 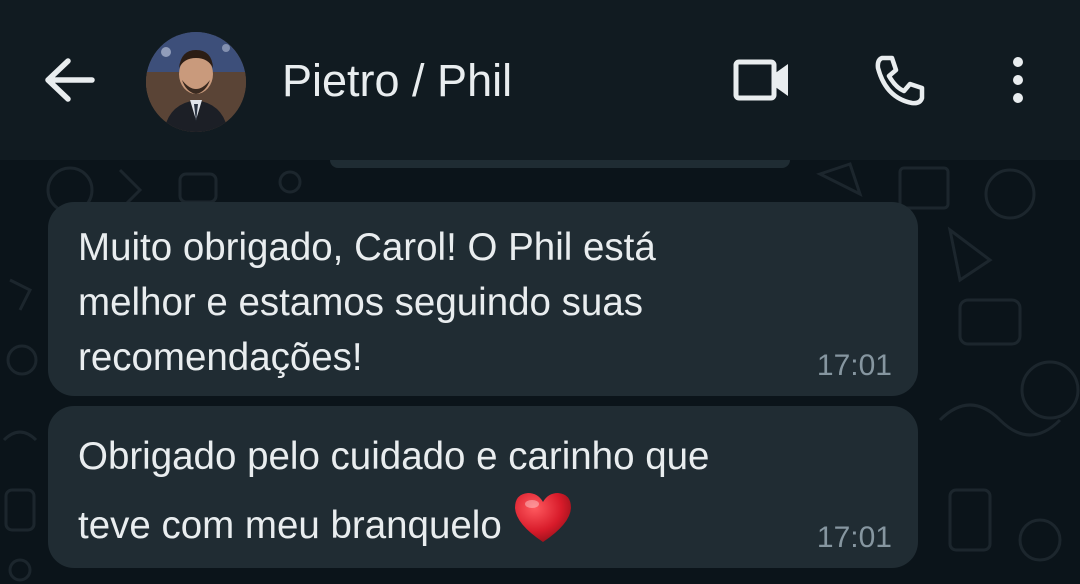 I want to click on phone-icon, so click(x=900, y=80).